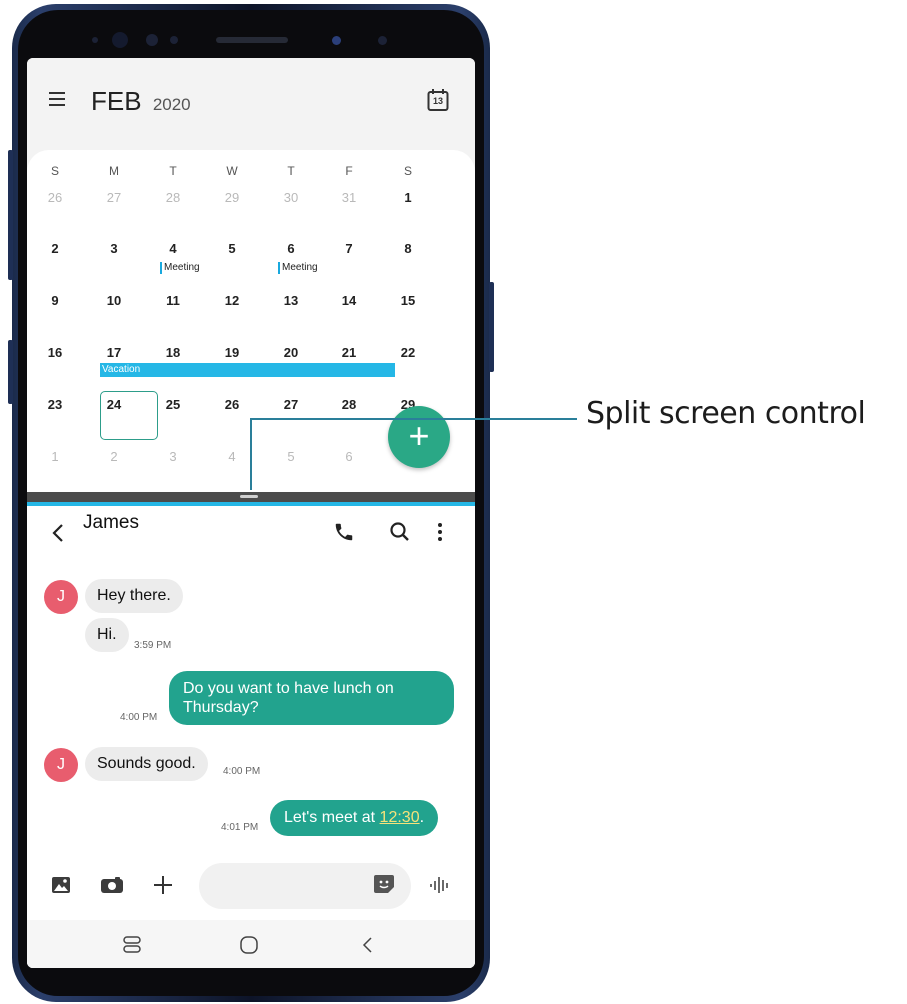 This screenshot has width=907, height=1004. Describe the element at coordinates (10, 372) in the screenshot. I see `bixby-button` at that location.